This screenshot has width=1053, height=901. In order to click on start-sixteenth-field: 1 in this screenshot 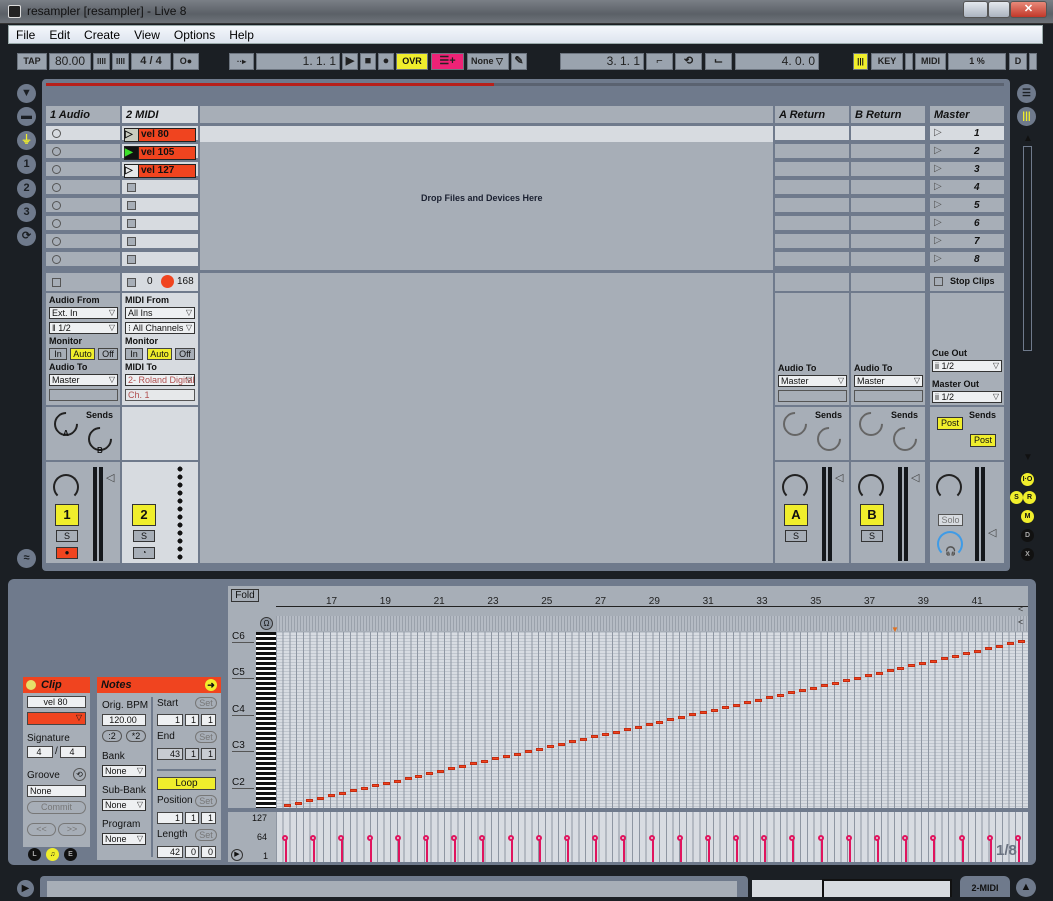, I will do `click(208, 720)`.